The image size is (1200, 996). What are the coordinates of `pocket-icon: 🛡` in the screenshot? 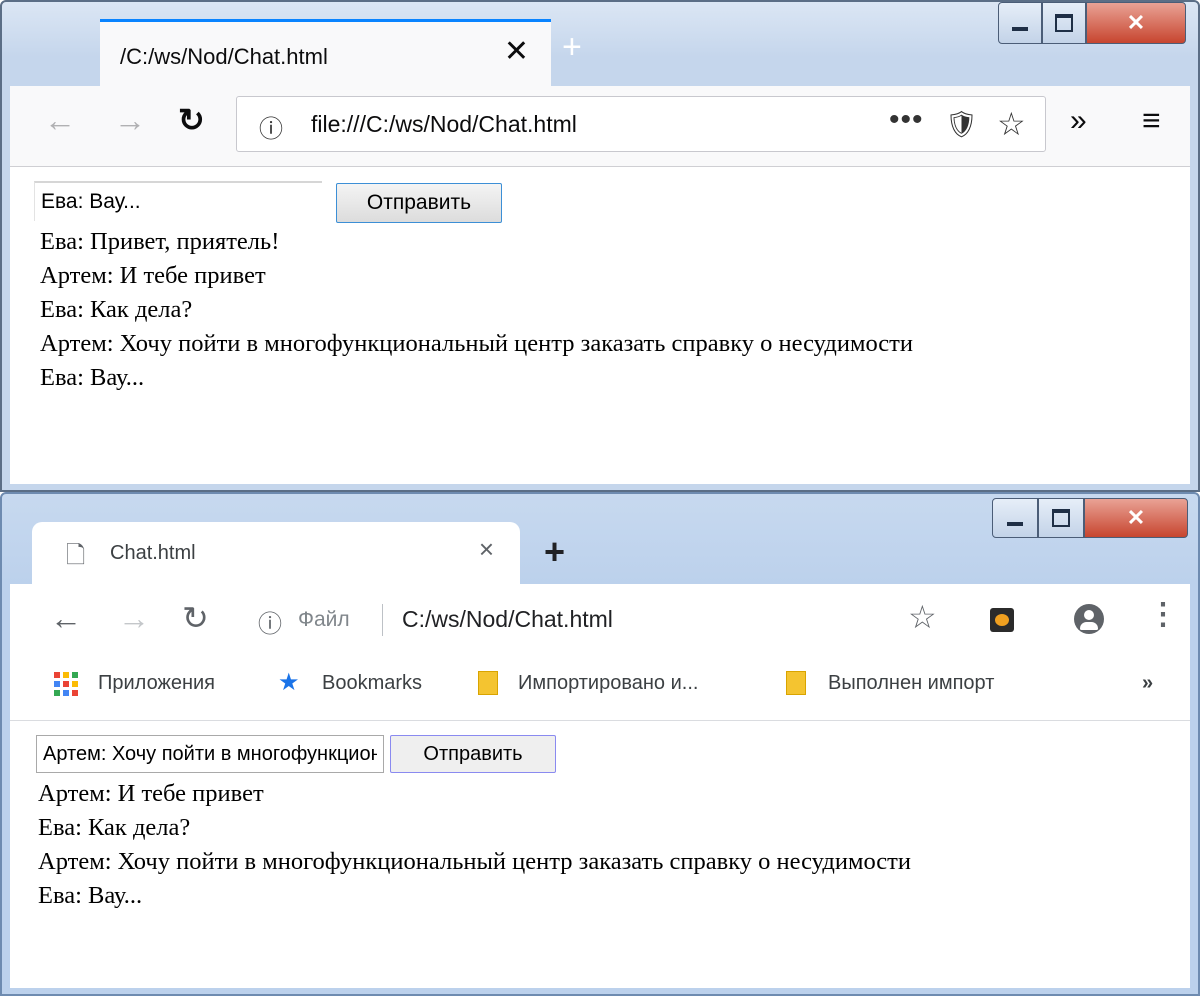 It's located at (961, 124).